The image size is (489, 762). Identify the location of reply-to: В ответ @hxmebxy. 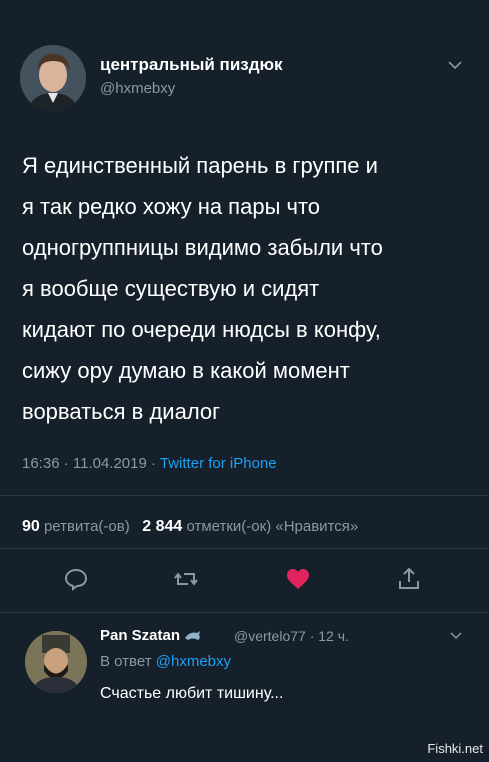
(165, 661).